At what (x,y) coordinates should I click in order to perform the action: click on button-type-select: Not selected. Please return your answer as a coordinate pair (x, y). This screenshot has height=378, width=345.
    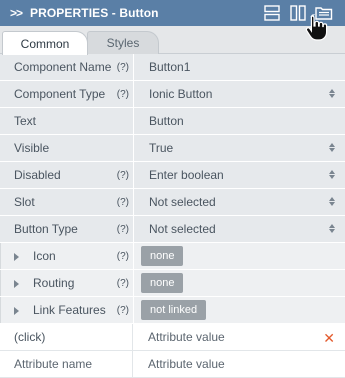
    Looking at the image, I should click on (239, 229).